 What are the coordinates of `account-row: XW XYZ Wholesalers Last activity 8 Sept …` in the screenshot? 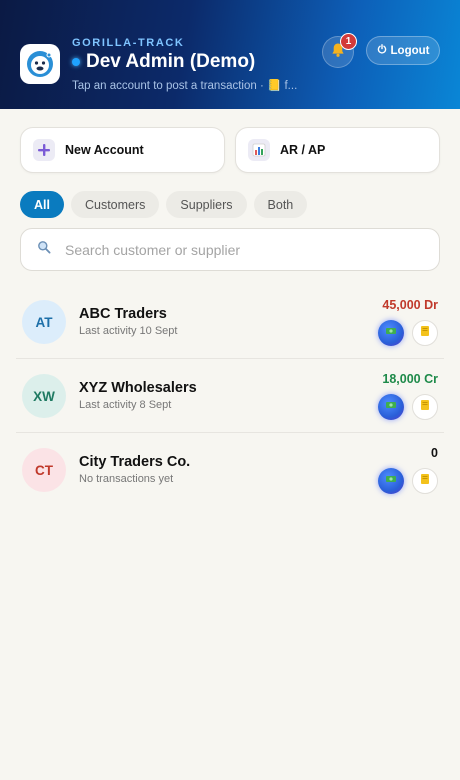 It's located at (230, 396).